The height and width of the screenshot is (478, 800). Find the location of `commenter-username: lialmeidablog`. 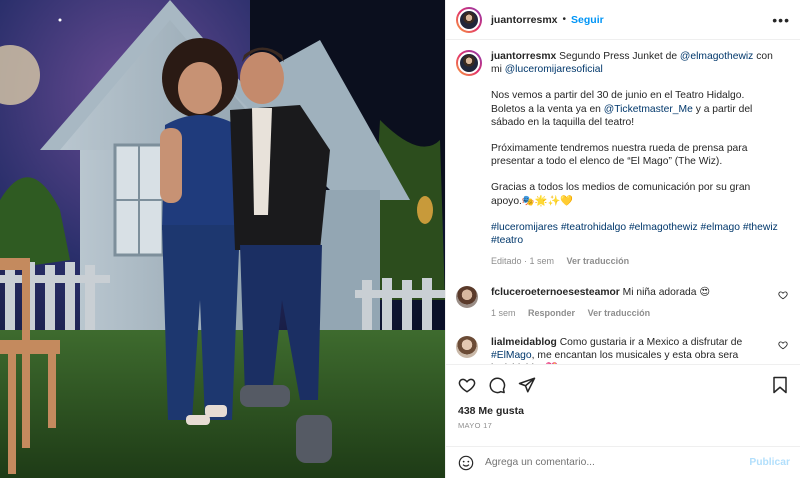

commenter-username: lialmeidablog is located at coordinates (524, 342).